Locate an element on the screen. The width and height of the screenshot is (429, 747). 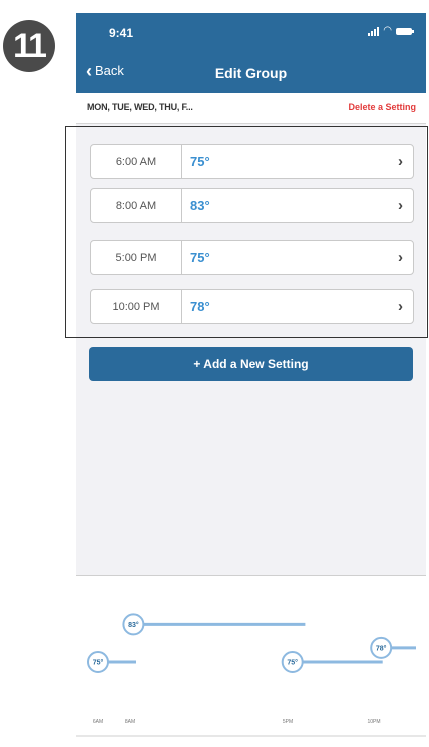
signal-icon is located at coordinates (374, 31).